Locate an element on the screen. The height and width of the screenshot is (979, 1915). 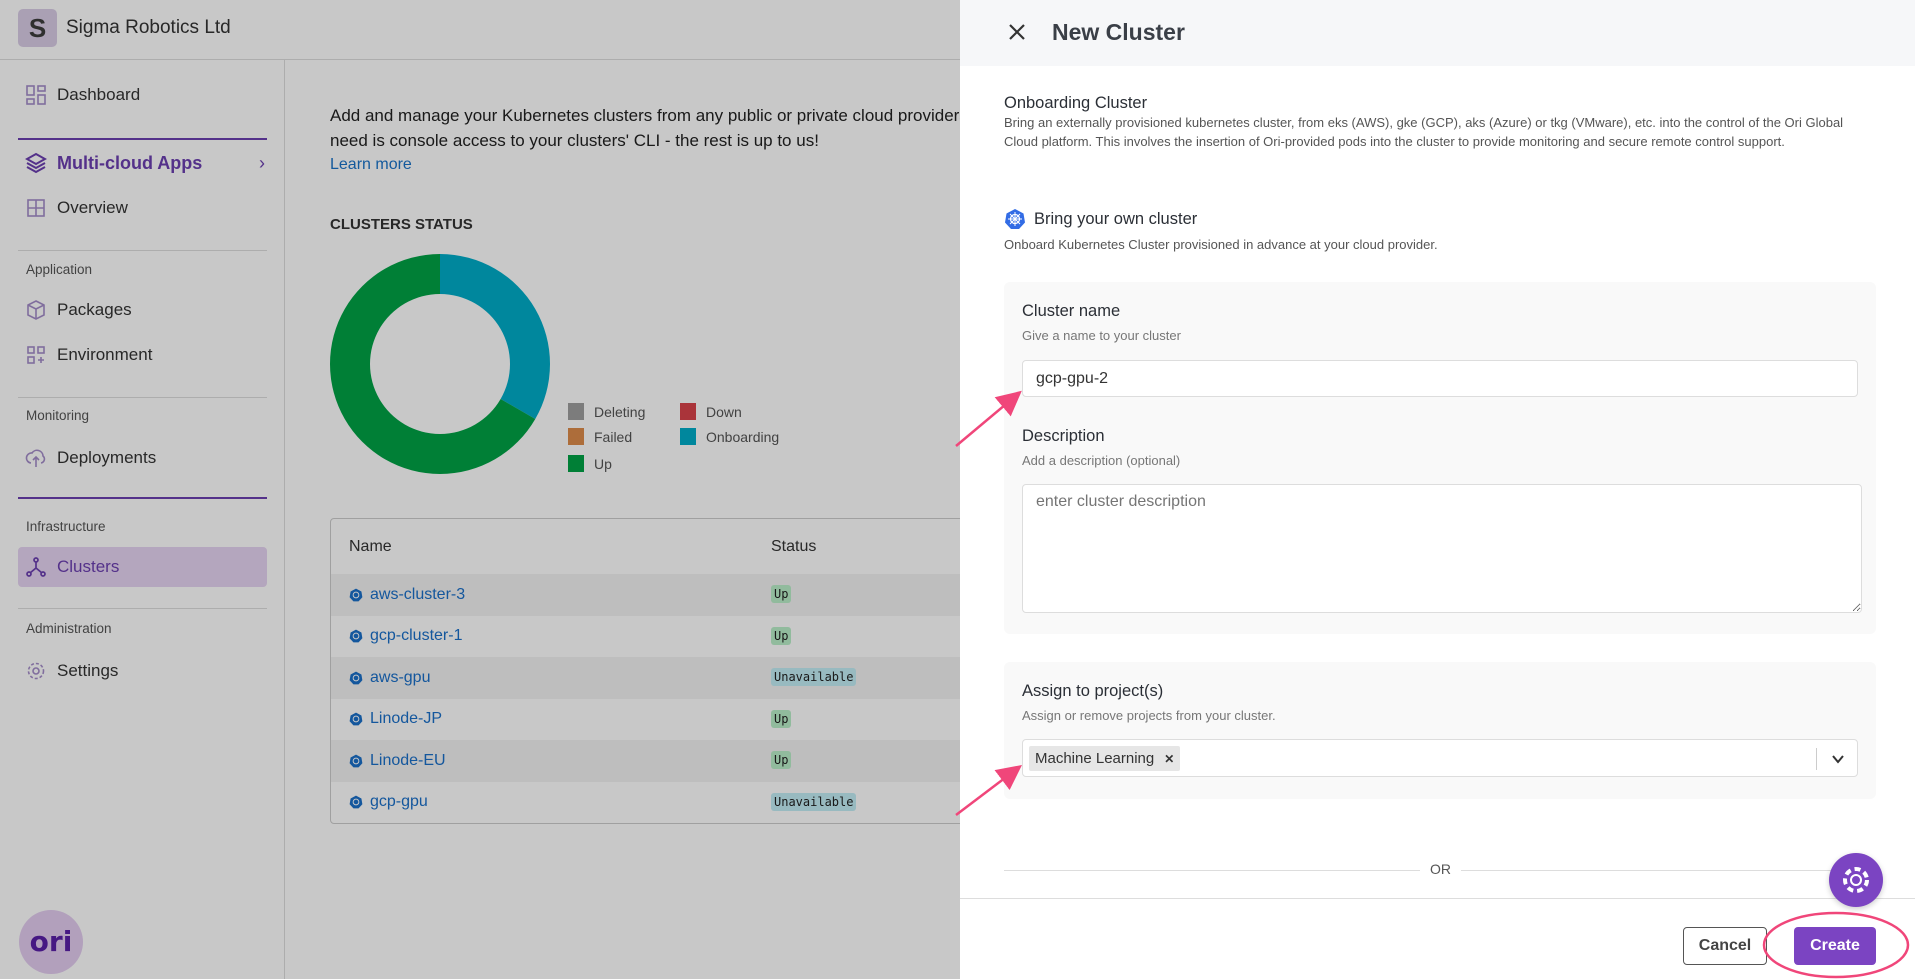
chevron-down-icon is located at coordinates (1838, 759).